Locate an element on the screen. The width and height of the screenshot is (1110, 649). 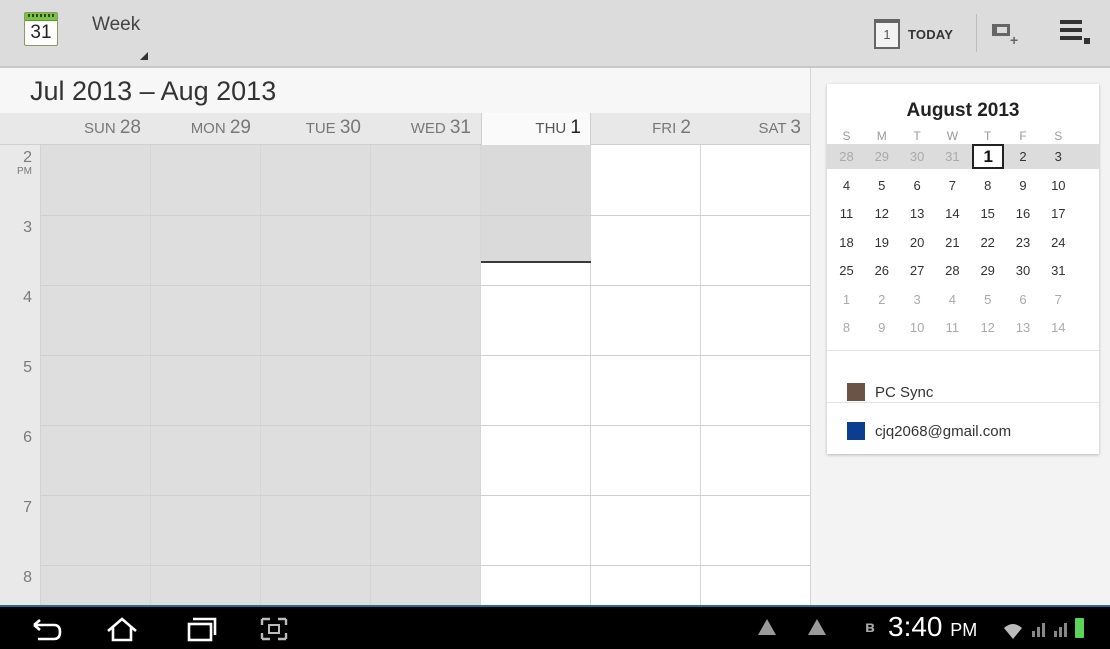
mini-day: 1 is located at coordinates (846, 299).